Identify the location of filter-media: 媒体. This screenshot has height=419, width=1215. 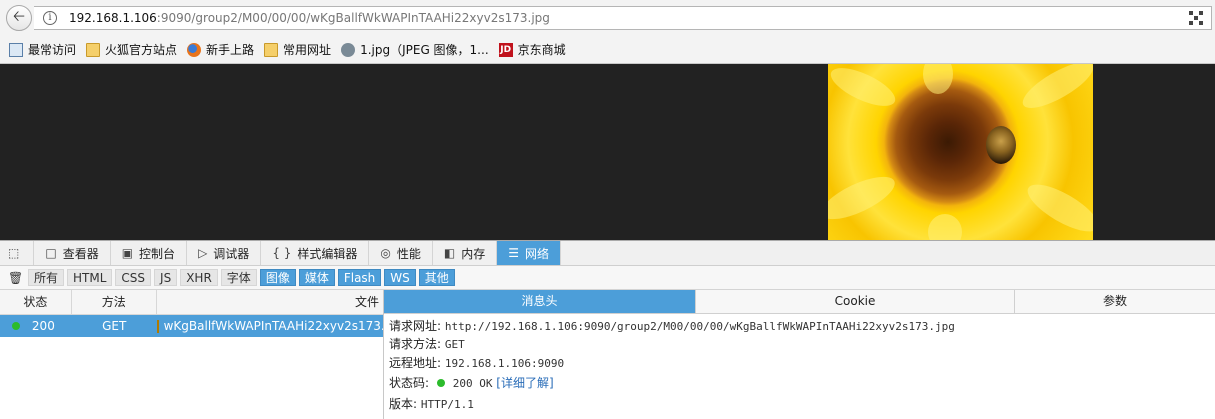
(316, 277).